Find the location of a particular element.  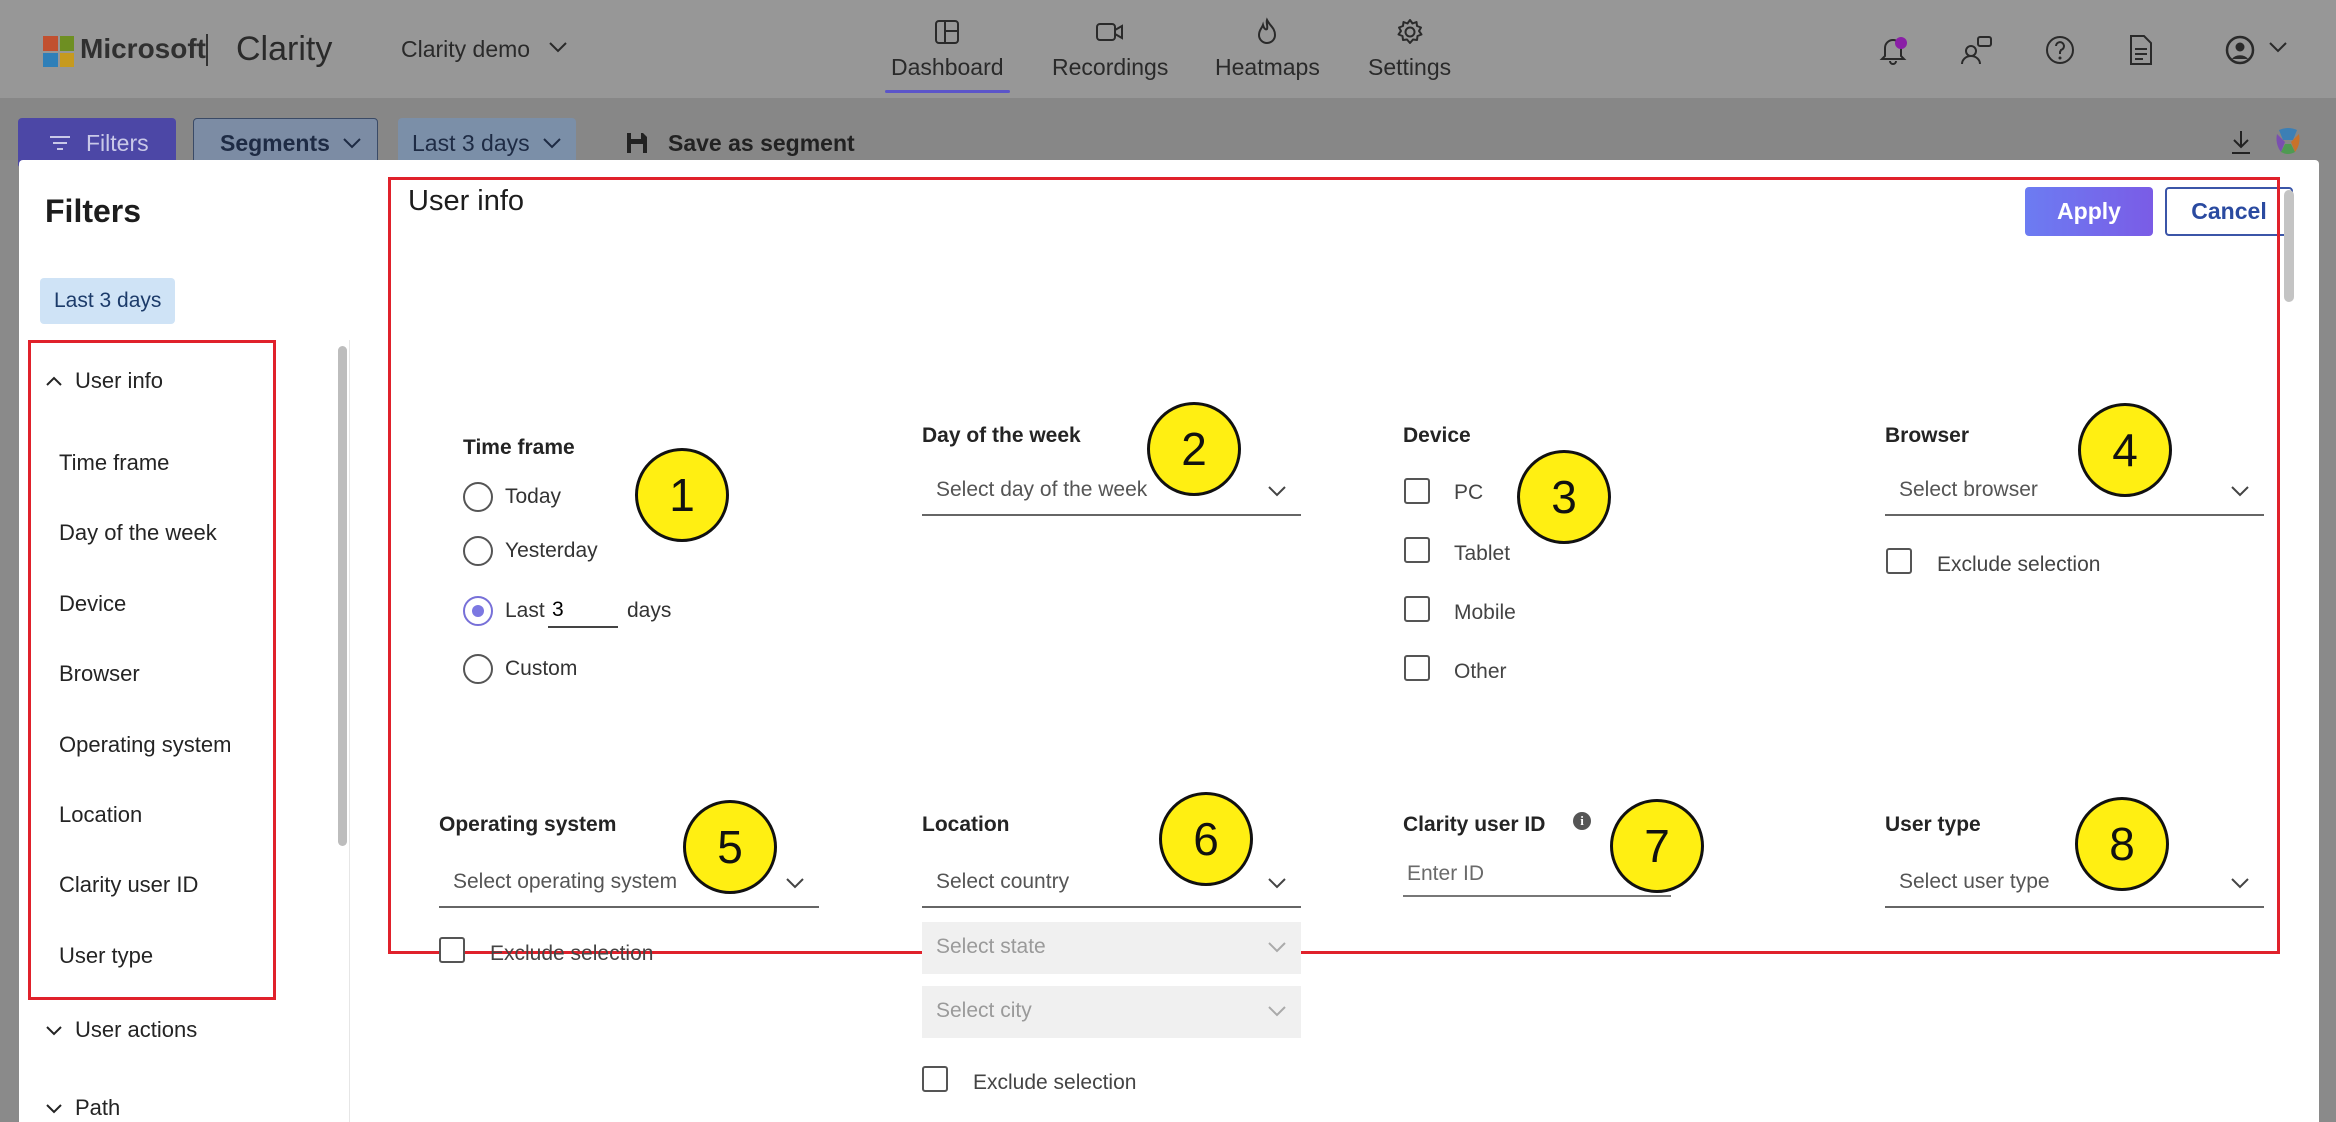

tab-recordings: Recordings is located at coordinates (1110, 48).